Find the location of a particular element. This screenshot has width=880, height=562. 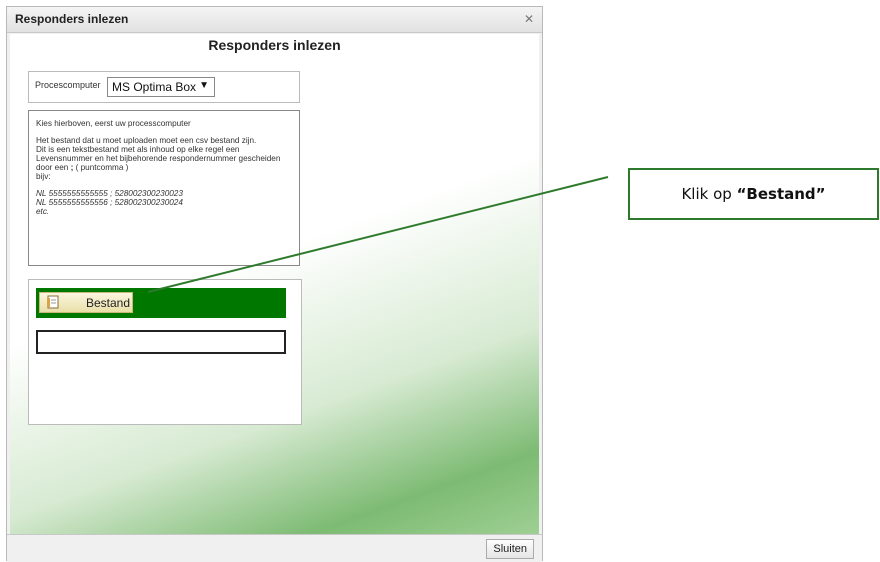

connector-line is located at coordinates (378, 234).